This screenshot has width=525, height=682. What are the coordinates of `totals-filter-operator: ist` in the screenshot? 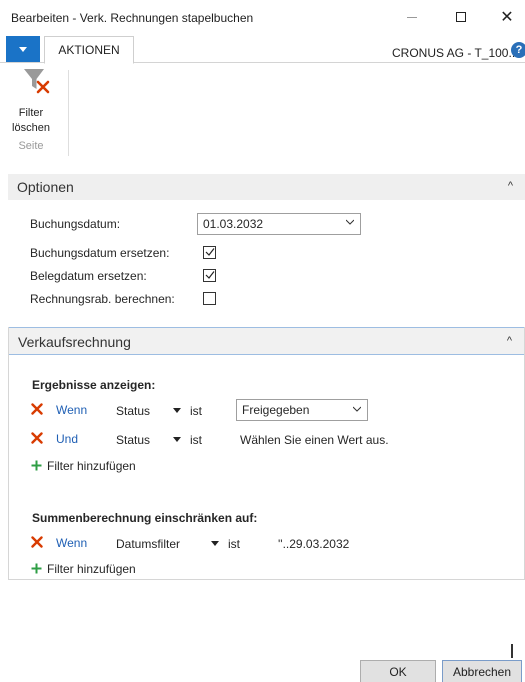 It's located at (234, 544).